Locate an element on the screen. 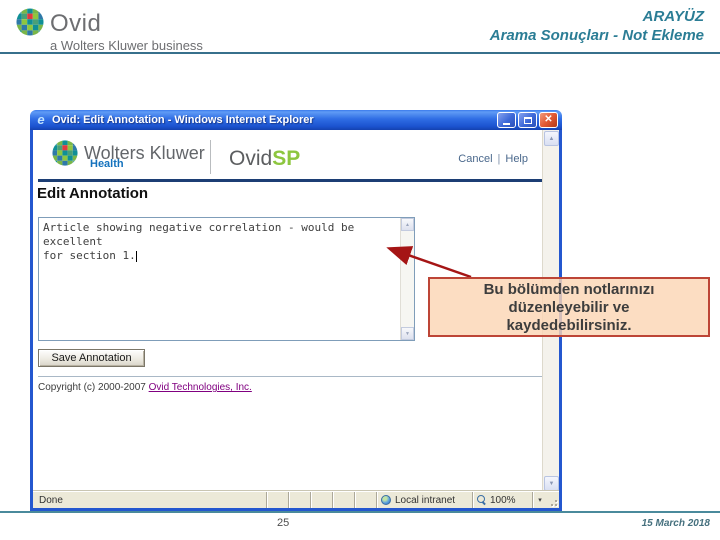  help-link: Help is located at coordinates (516, 159).